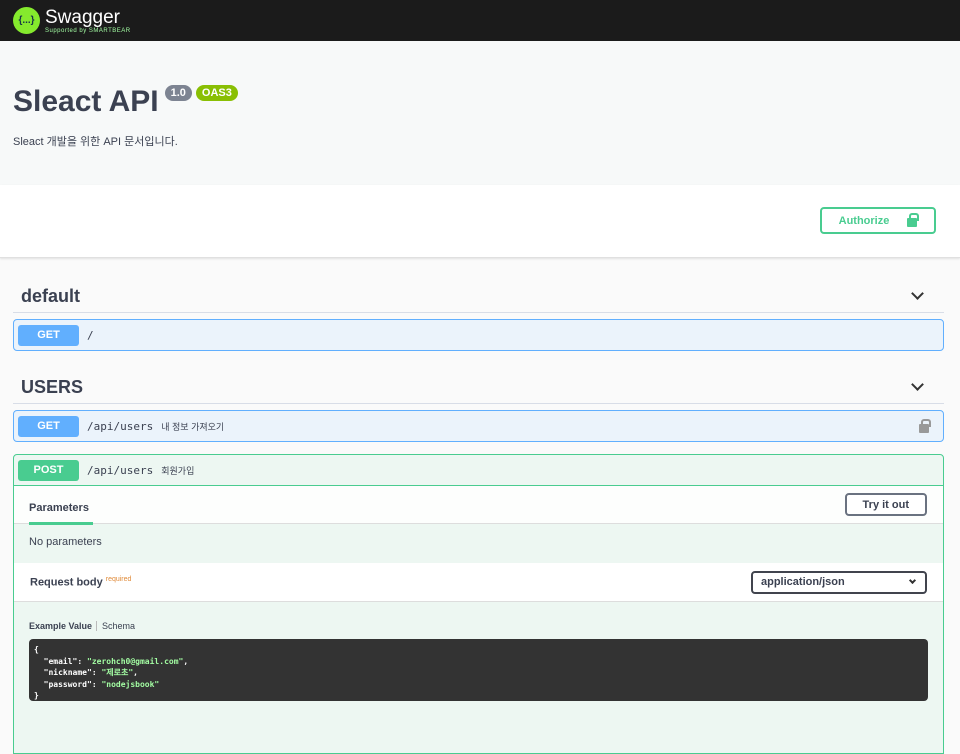  What do you see at coordinates (178, 470) in the screenshot?
I see `operation-summary: 회원가입` at bounding box center [178, 470].